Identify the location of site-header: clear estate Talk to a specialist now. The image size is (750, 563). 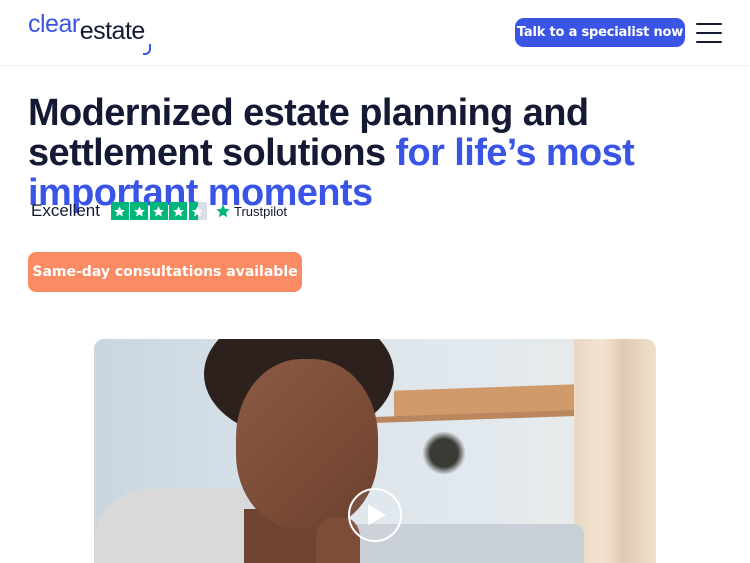
(375, 33).